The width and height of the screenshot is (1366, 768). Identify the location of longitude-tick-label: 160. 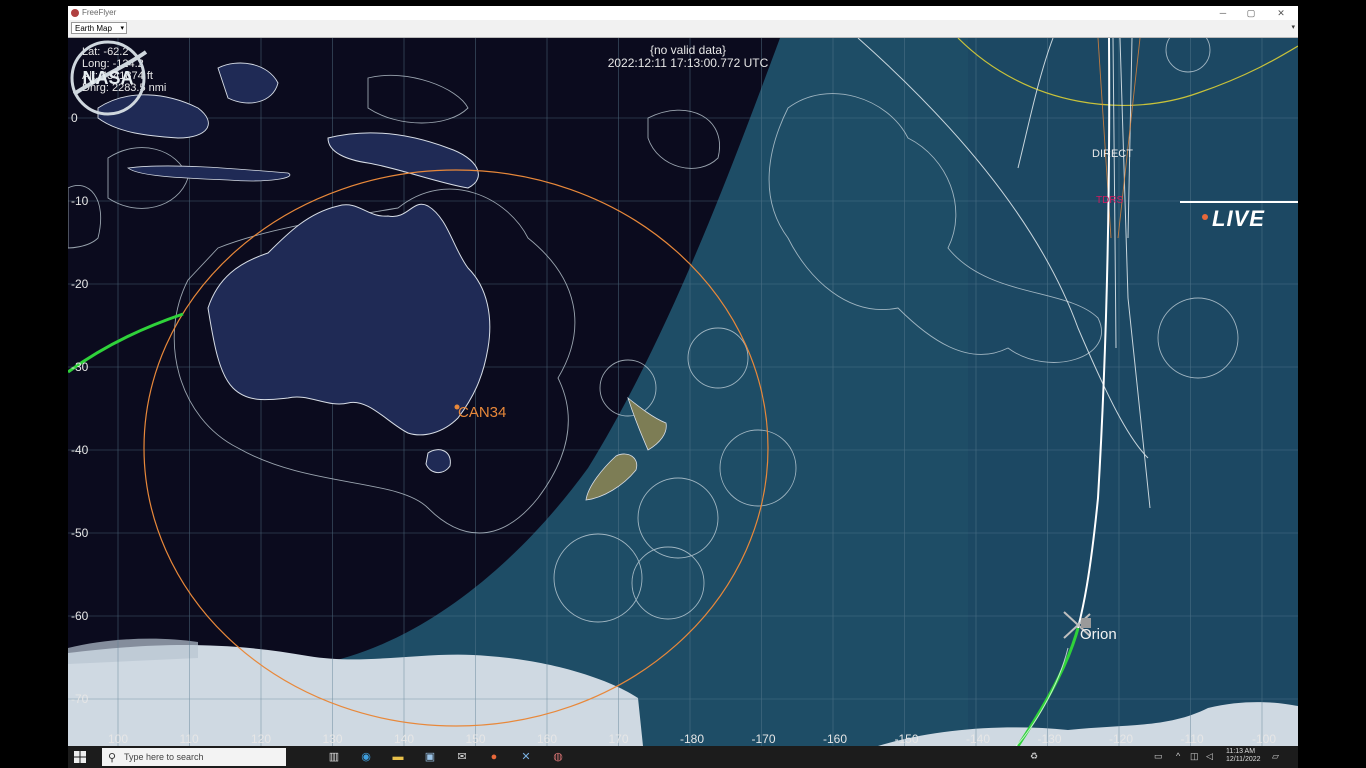
(547, 739).